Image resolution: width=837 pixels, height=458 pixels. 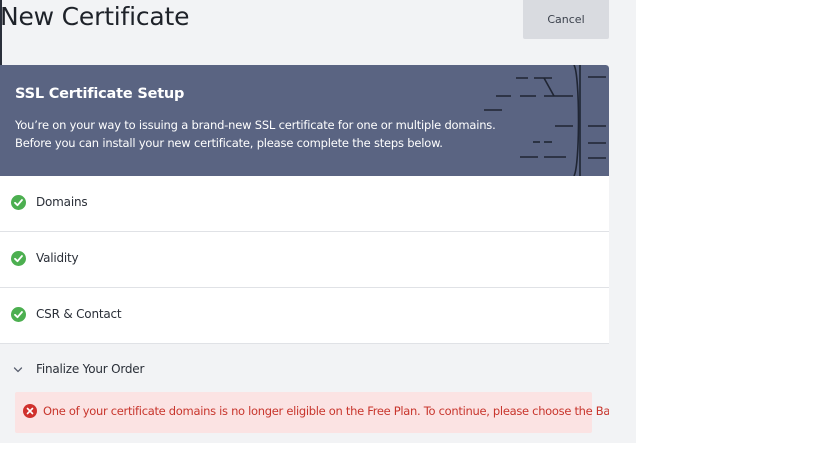 What do you see at coordinates (418, 450) in the screenshot?
I see `bottom-strip` at bounding box center [418, 450].